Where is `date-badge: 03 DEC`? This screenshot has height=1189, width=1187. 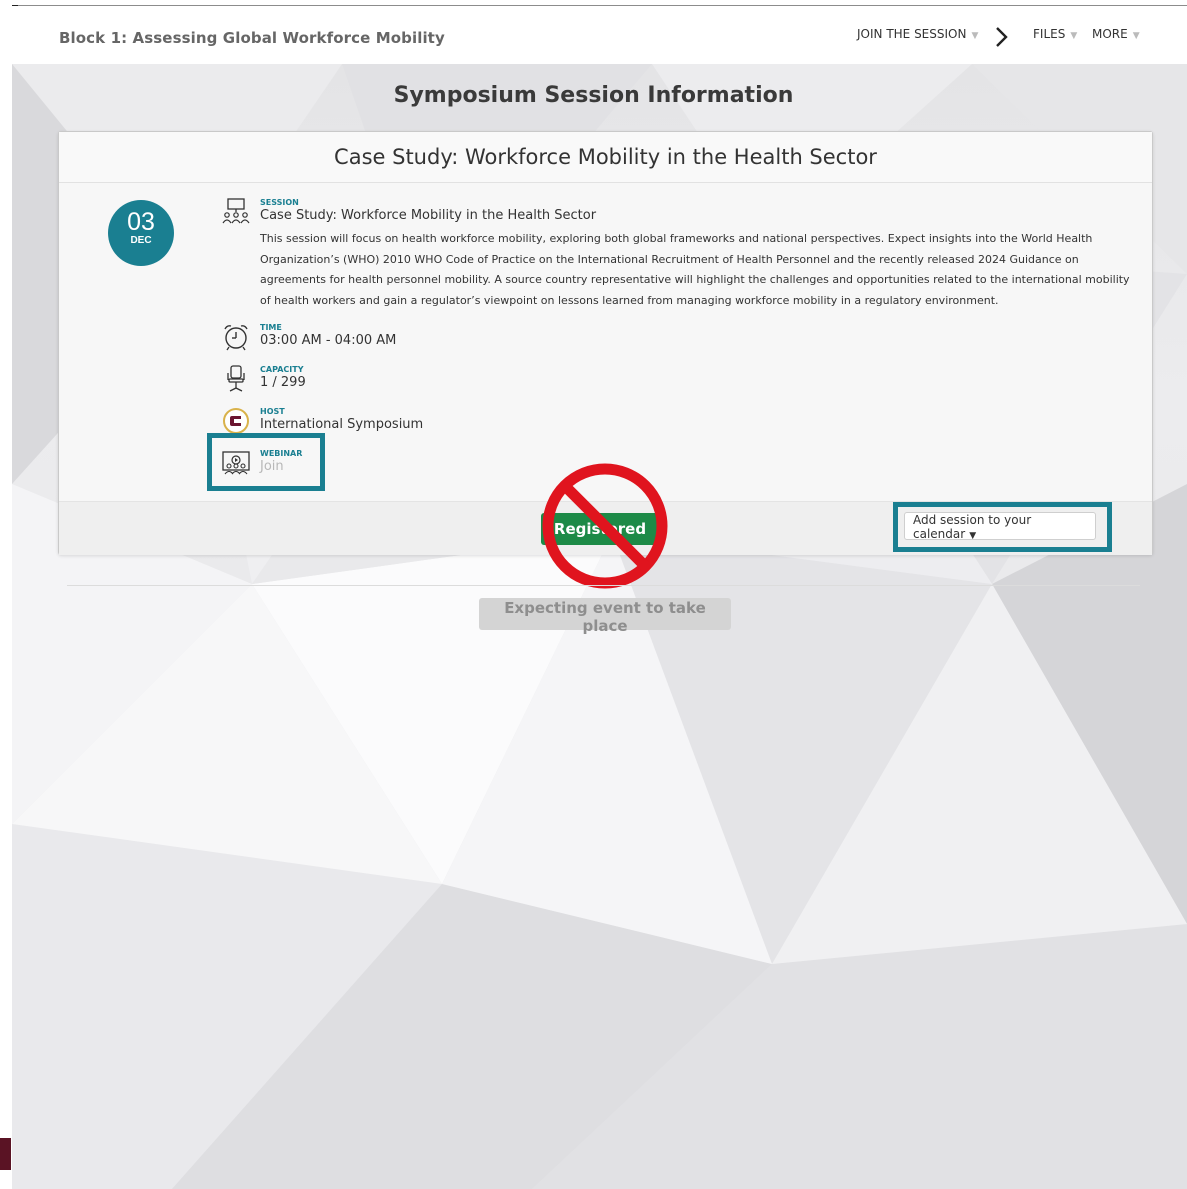 date-badge: 03 DEC is located at coordinates (141, 233).